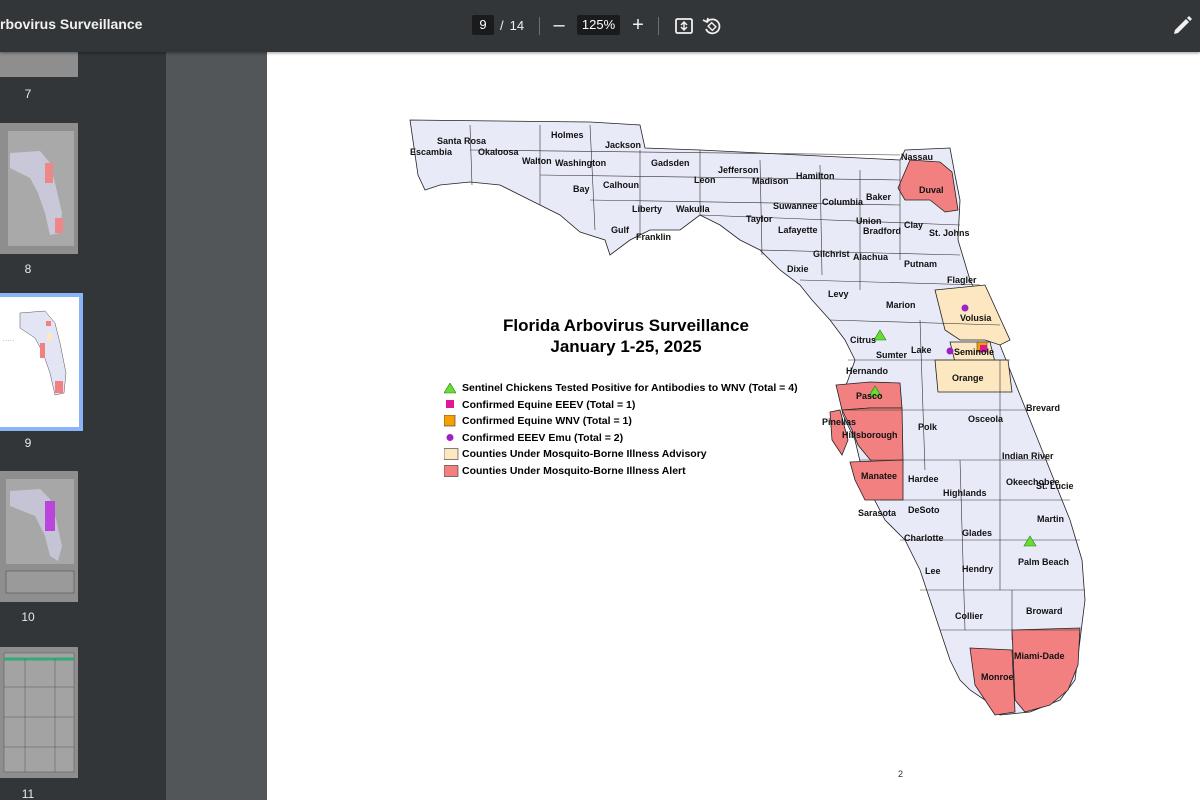  What do you see at coordinates (949, 233) in the screenshot?
I see `county-label: St. Johns` at bounding box center [949, 233].